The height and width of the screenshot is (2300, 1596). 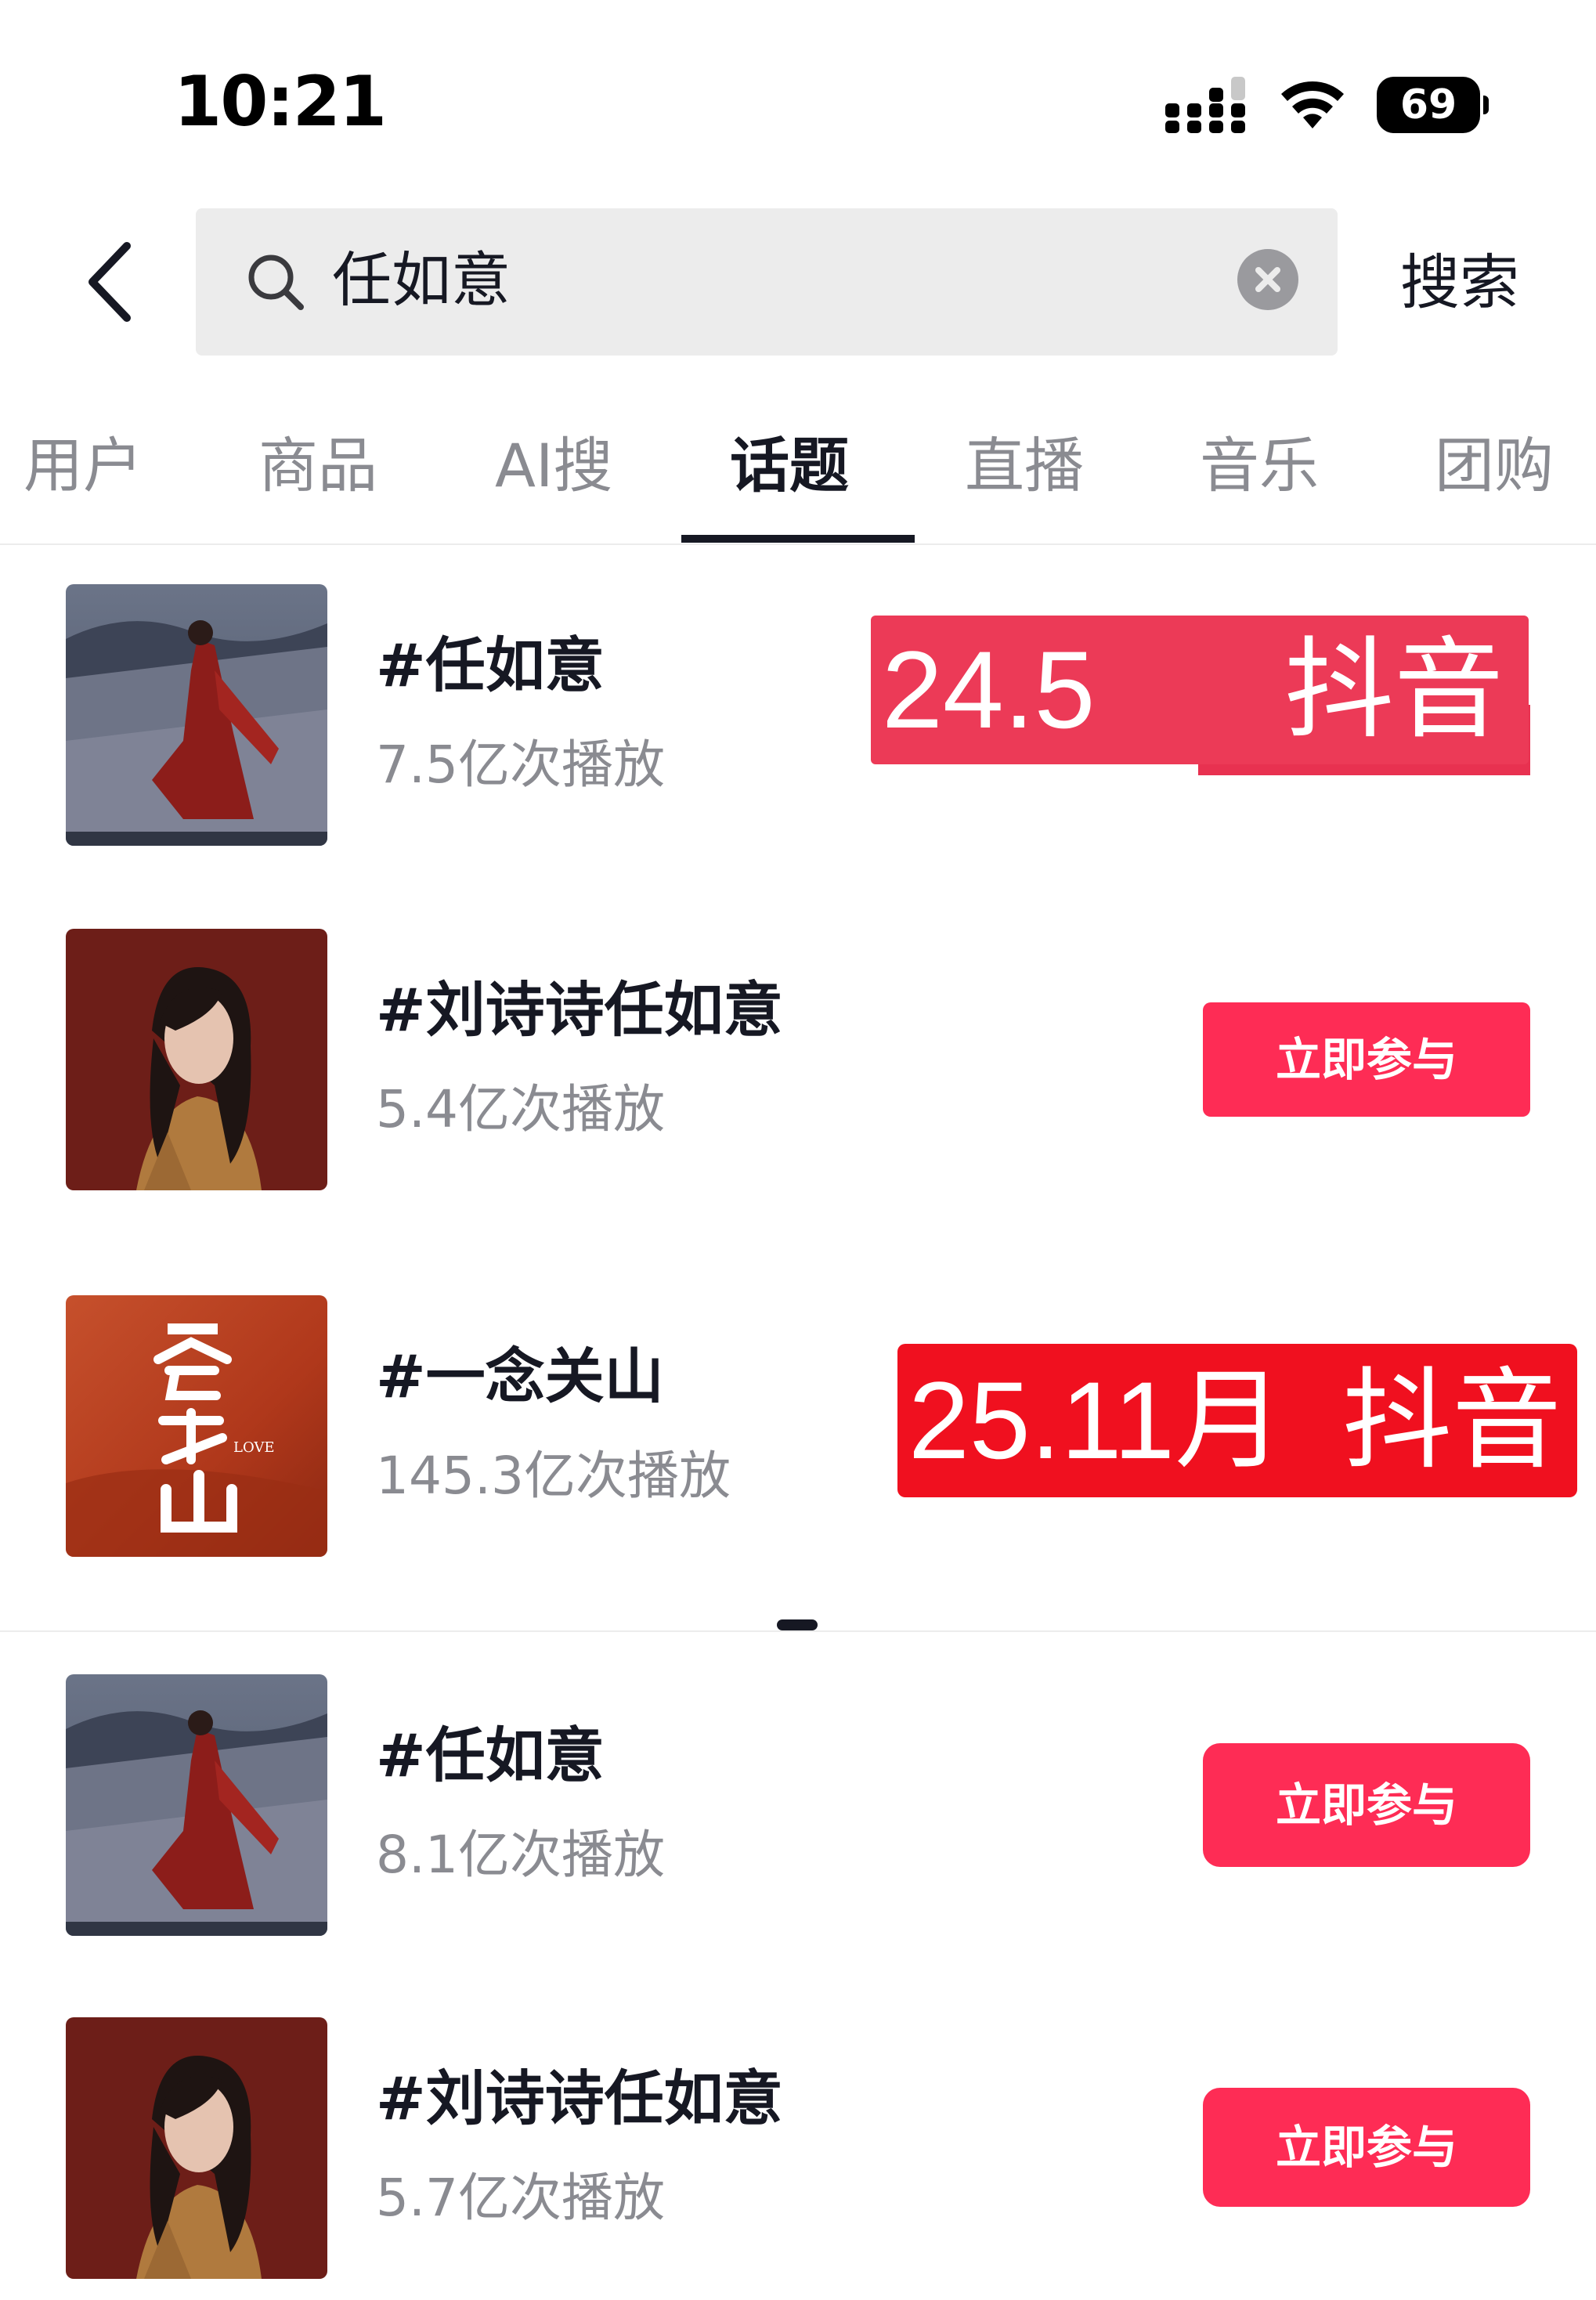 I want to click on category-tabs: 用户 商品 AI搜 话题 直播 音乐 团购, so click(x=798, y=476).